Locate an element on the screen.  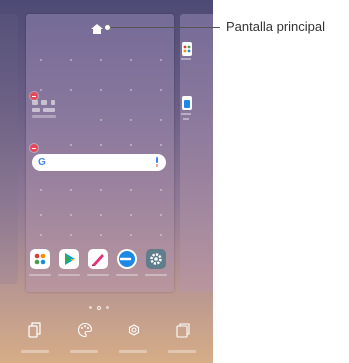
wallpaper-button is located at coordinates (84, 338).